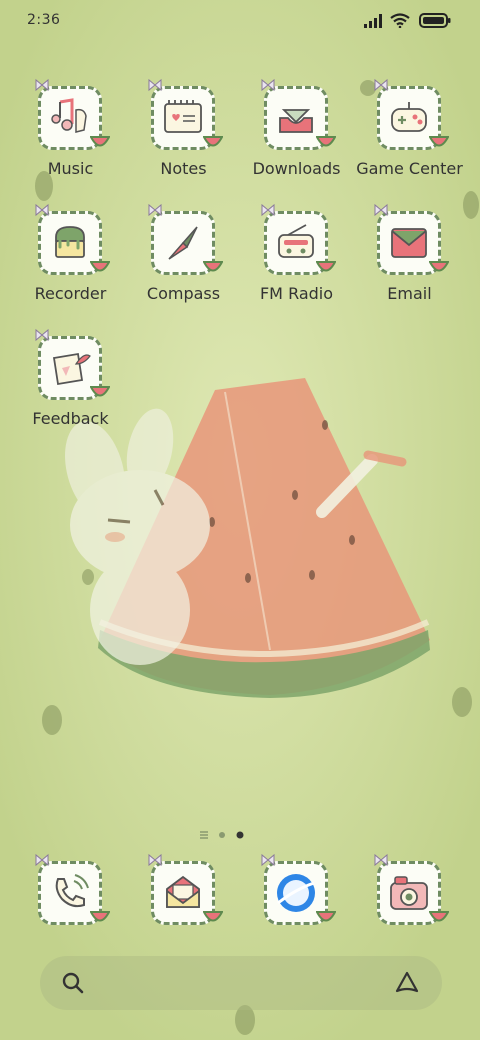 This screenshot has width=480, height=1040. Describe the element at coordinates (240, 835) in the screenshot. I see `page-dot-active` at that location.